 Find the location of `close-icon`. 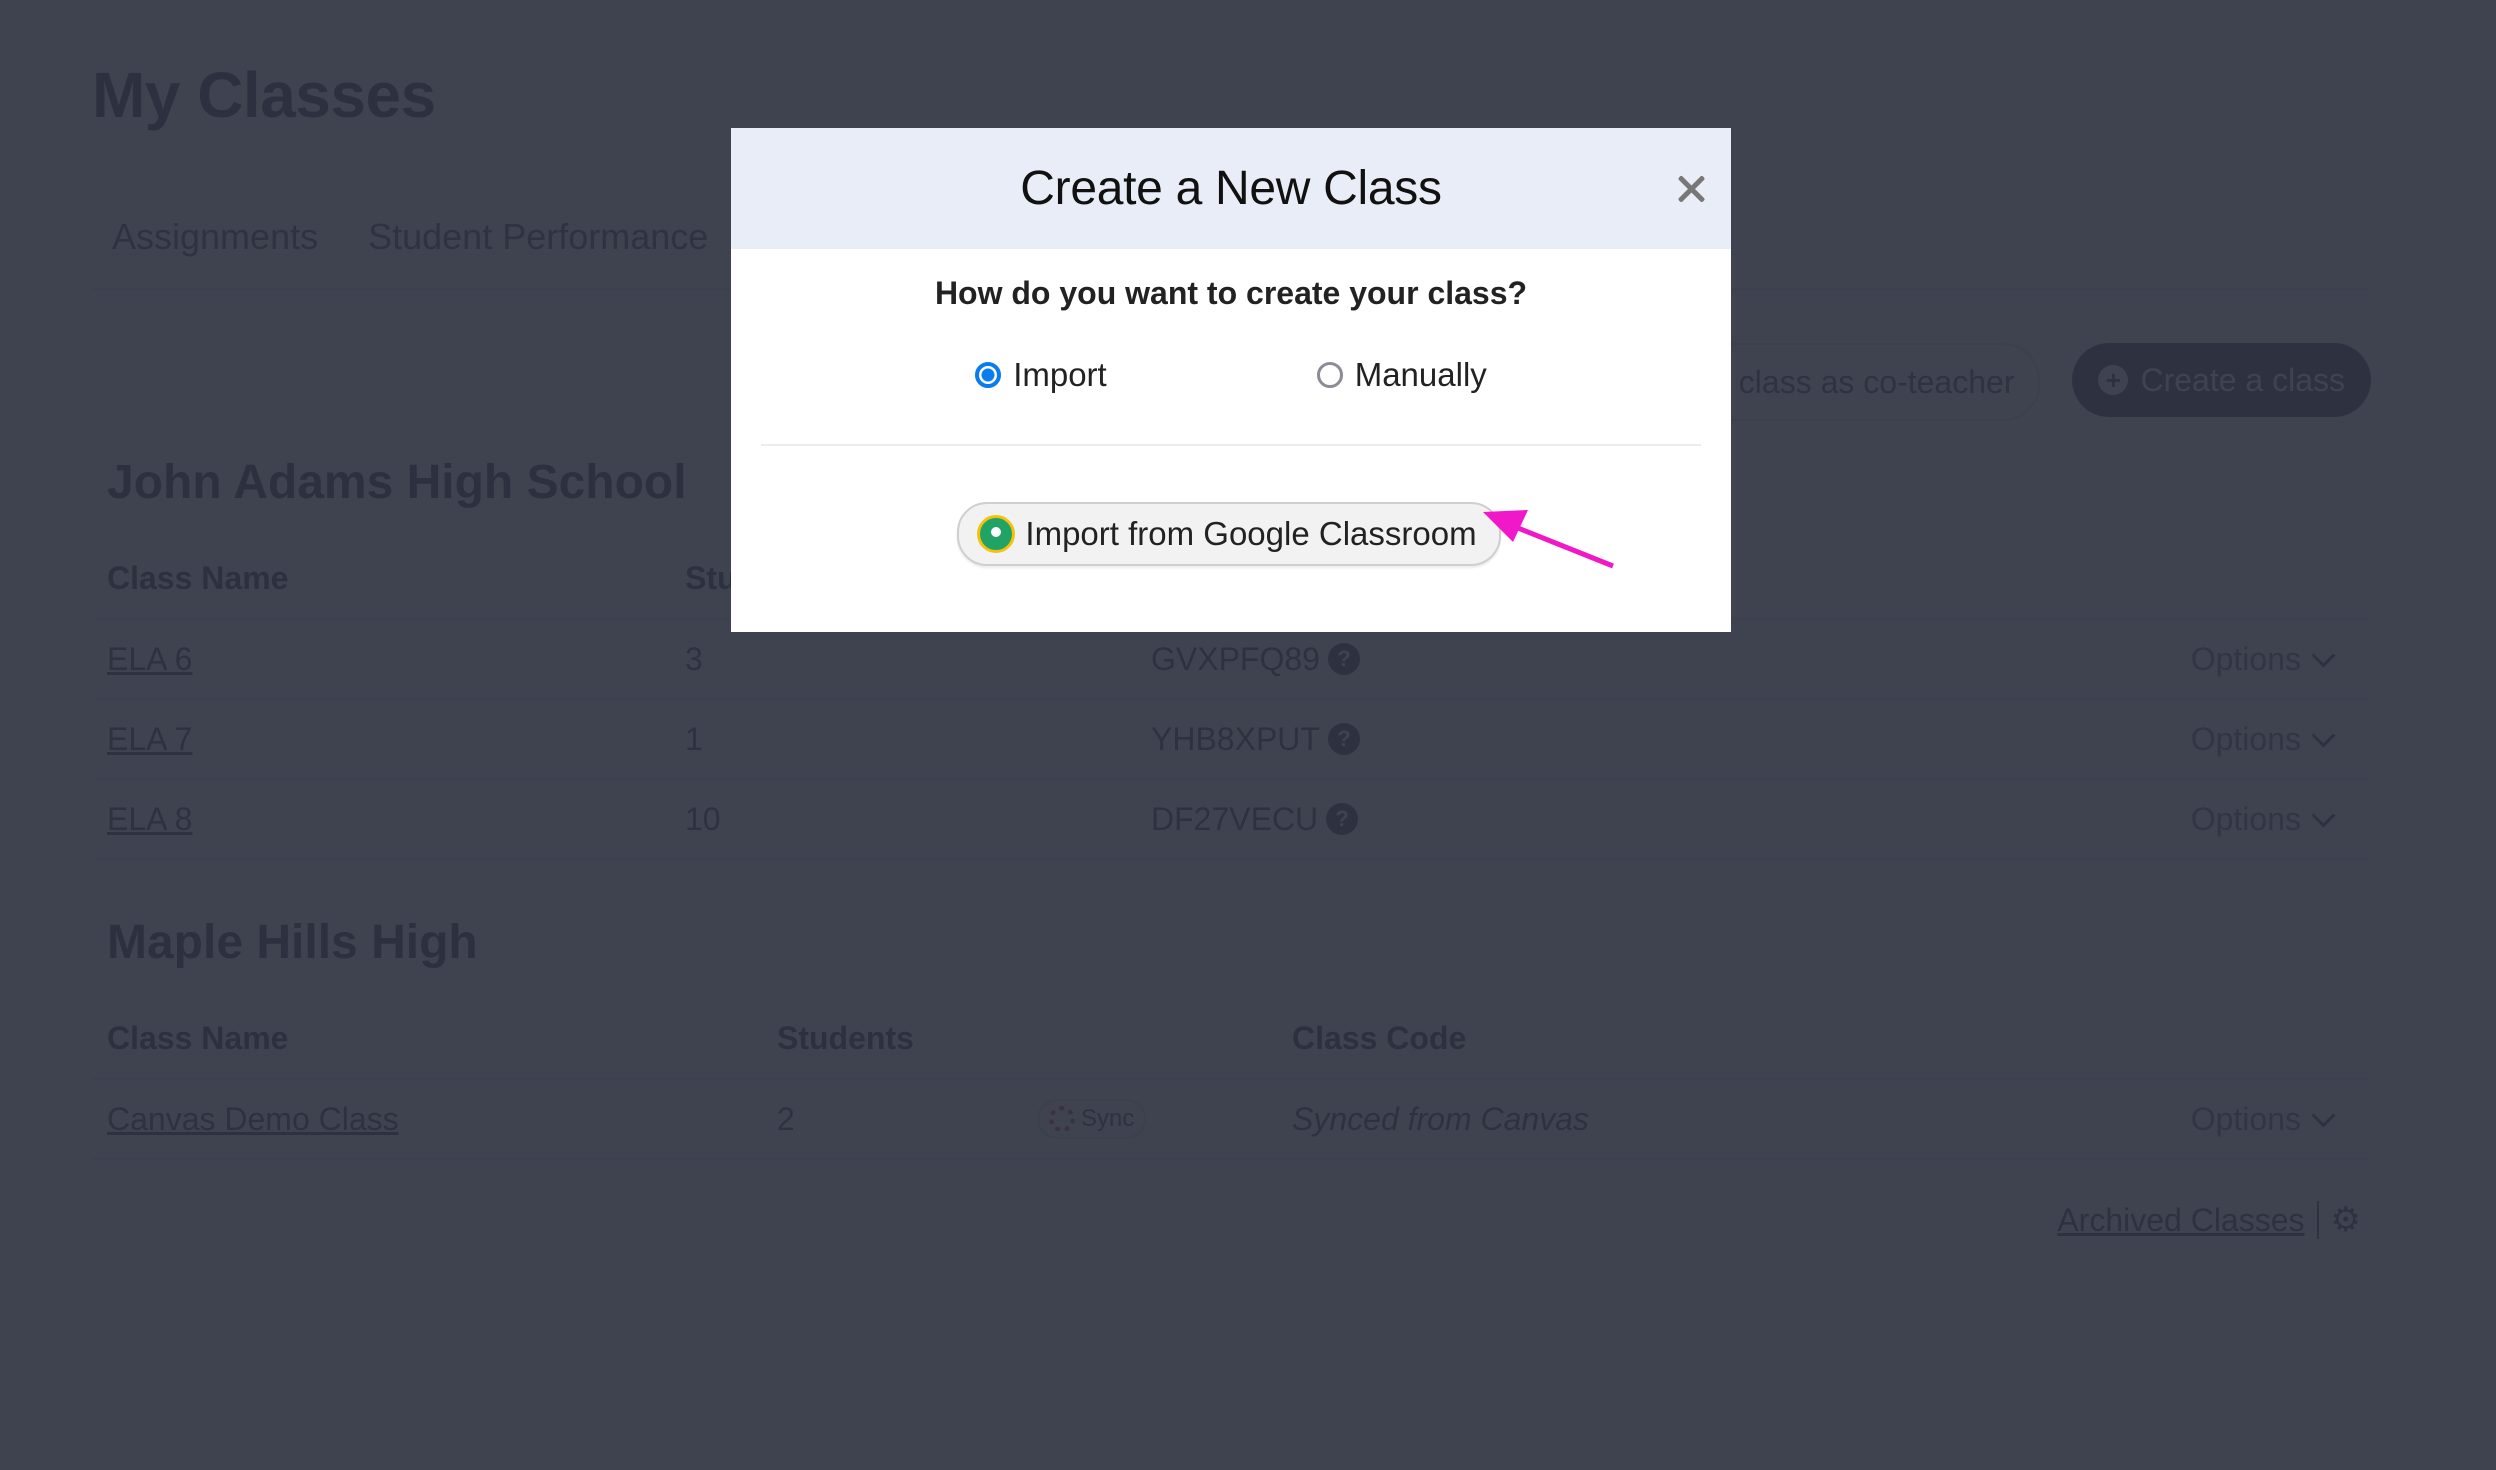

close-icon is located at coordinates (1691, 190).